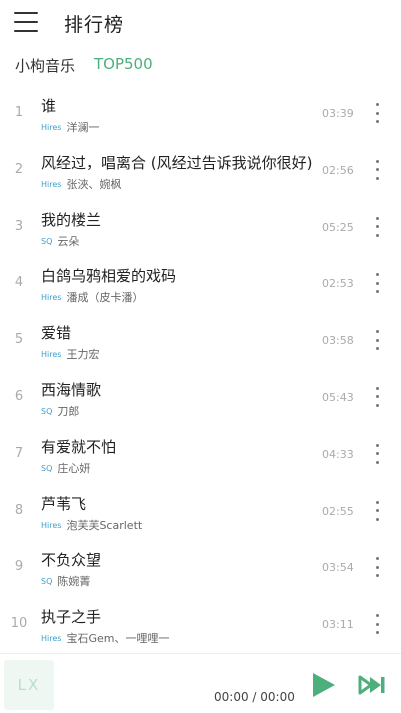  What do you see at coordinates (177, 162) in the screenshot?
I see `song-title: 风经过，唱离合 (风经过告诉我说你很好)` at bounding box center [177, 162].